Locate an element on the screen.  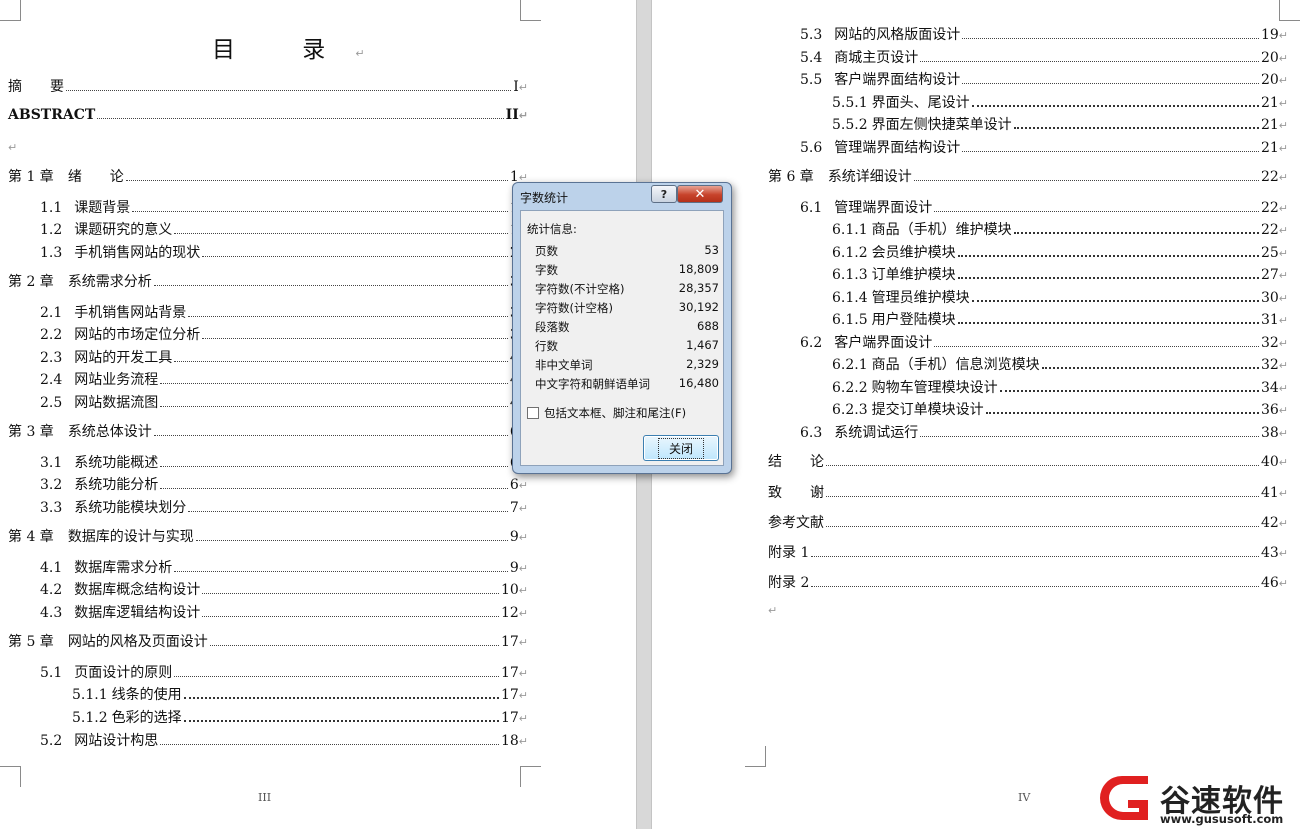
toc-entry-number: 6.1.2 is located at coordinates (850, 253).